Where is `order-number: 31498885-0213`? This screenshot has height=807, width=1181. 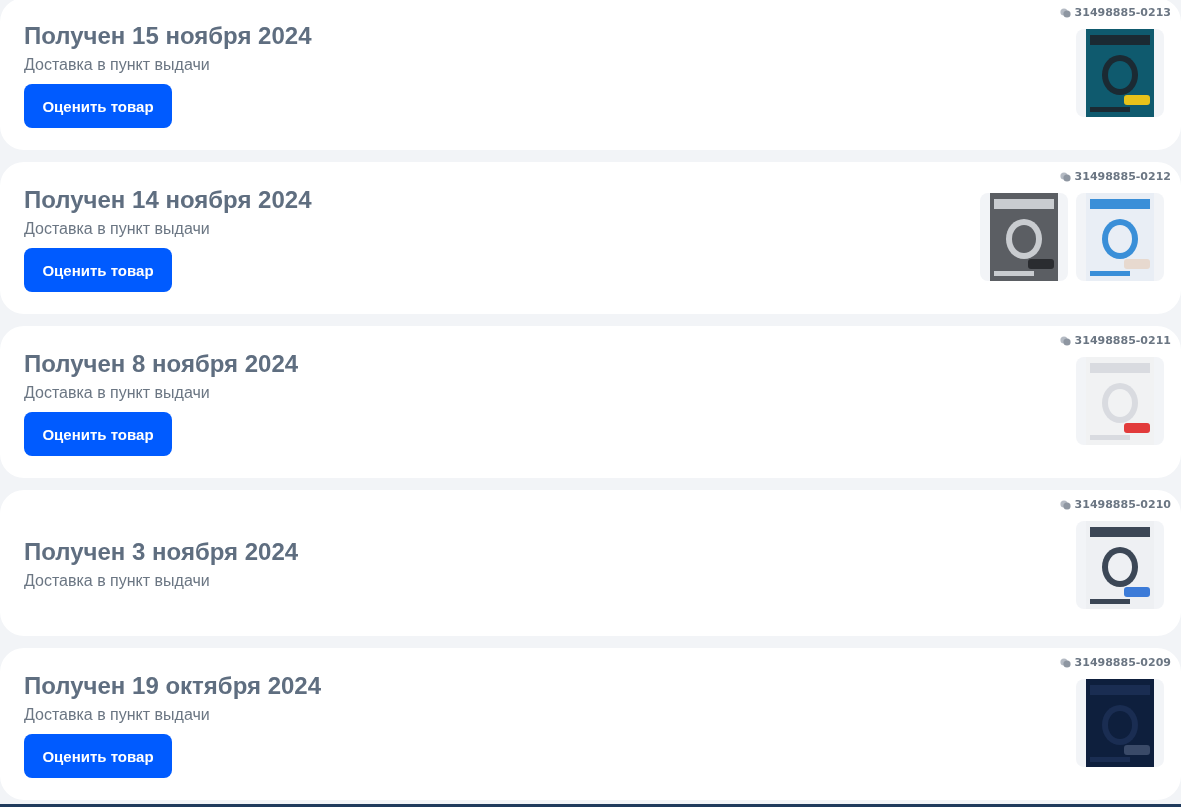 order-number: 31498885-0213 is located at coordinates (1122, 12).